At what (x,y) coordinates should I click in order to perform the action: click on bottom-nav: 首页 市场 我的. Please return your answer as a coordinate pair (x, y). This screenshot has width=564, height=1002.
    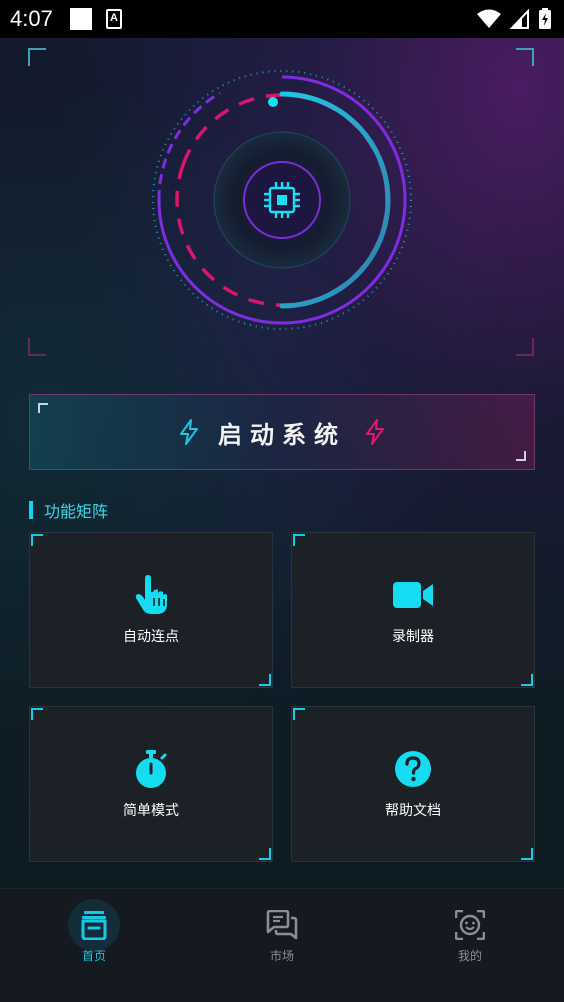
    Looking at the image, I should click on (282, 945).